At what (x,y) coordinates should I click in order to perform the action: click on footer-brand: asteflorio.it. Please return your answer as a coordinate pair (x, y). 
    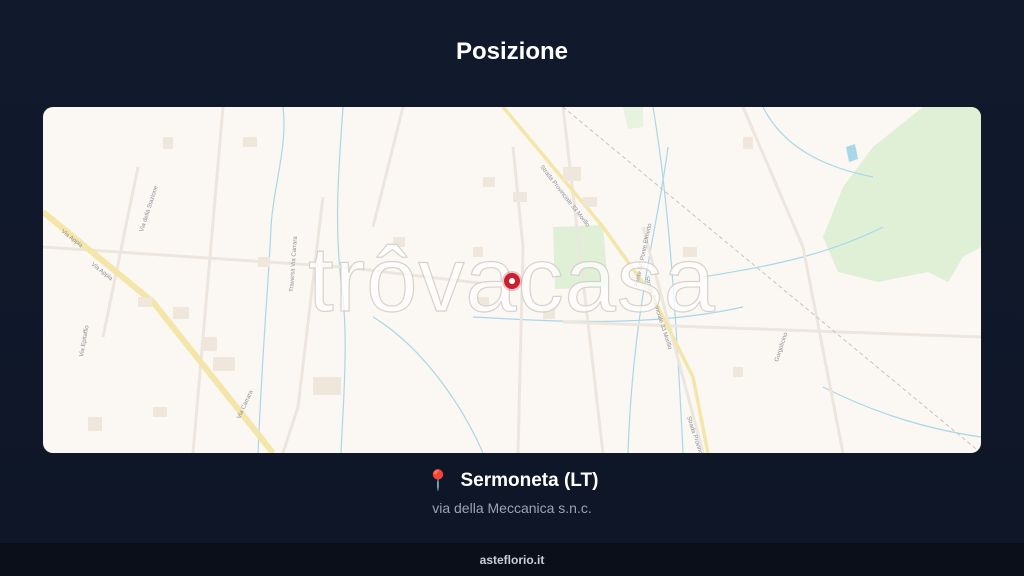
    Looking at the image, I should click on (512, 560).